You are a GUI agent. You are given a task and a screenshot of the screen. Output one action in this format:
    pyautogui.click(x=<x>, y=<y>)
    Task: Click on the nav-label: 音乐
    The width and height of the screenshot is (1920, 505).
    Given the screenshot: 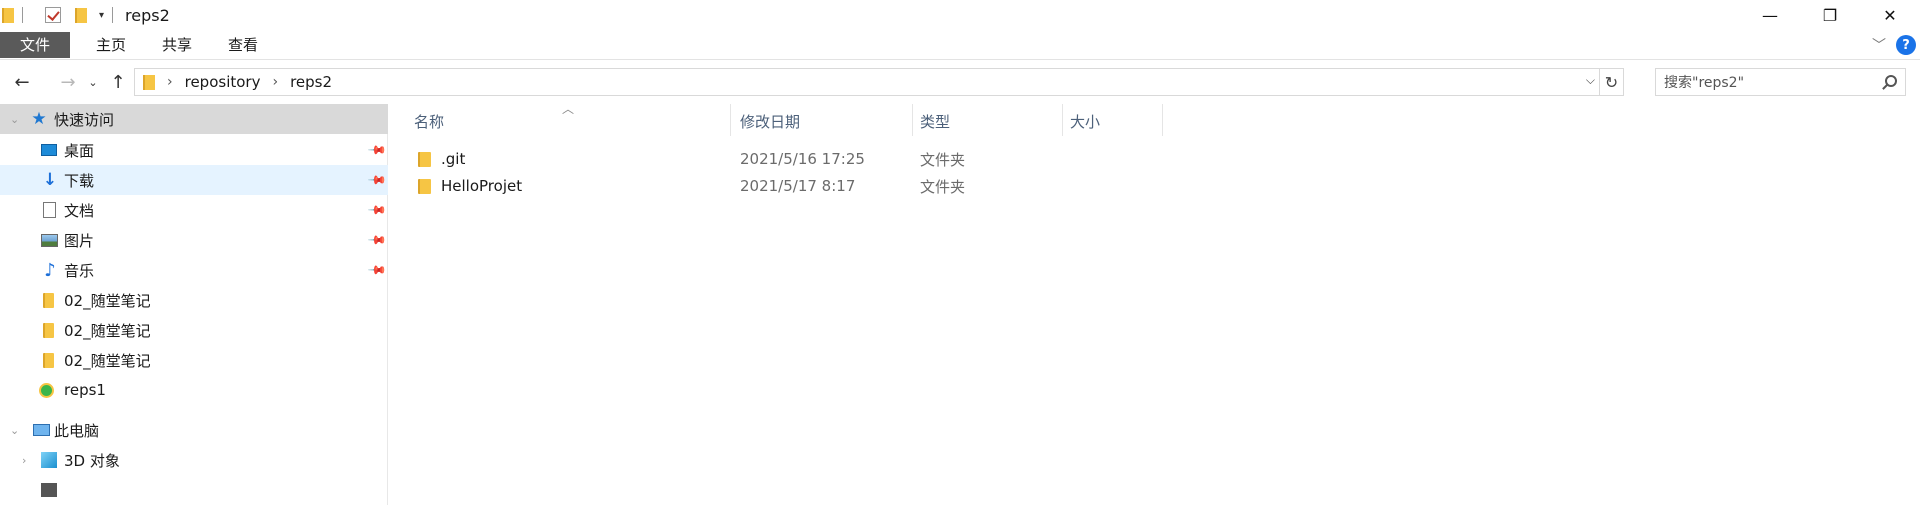 What is the action you would take?
    pyautogui.click(x=79, y=270)
    